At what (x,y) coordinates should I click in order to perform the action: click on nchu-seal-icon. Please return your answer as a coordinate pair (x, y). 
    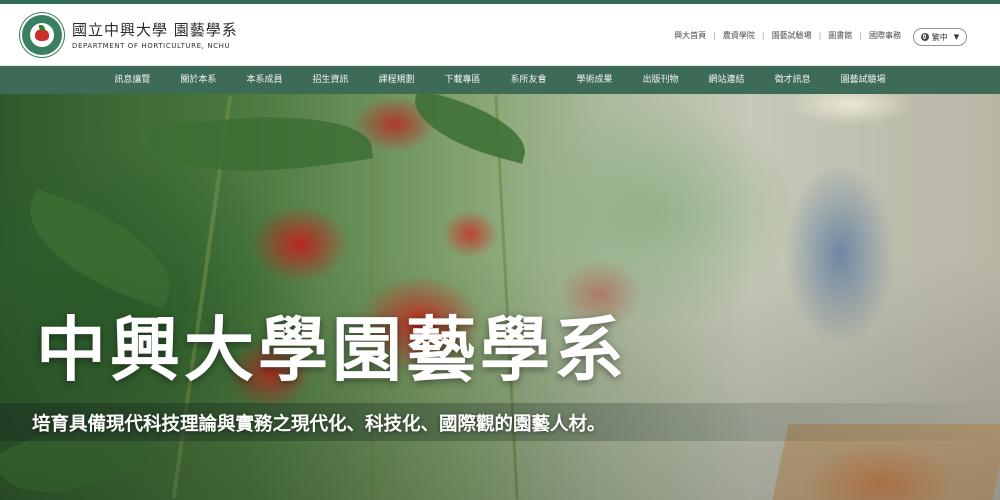
    Looking at the image, I should click on (42, 35).